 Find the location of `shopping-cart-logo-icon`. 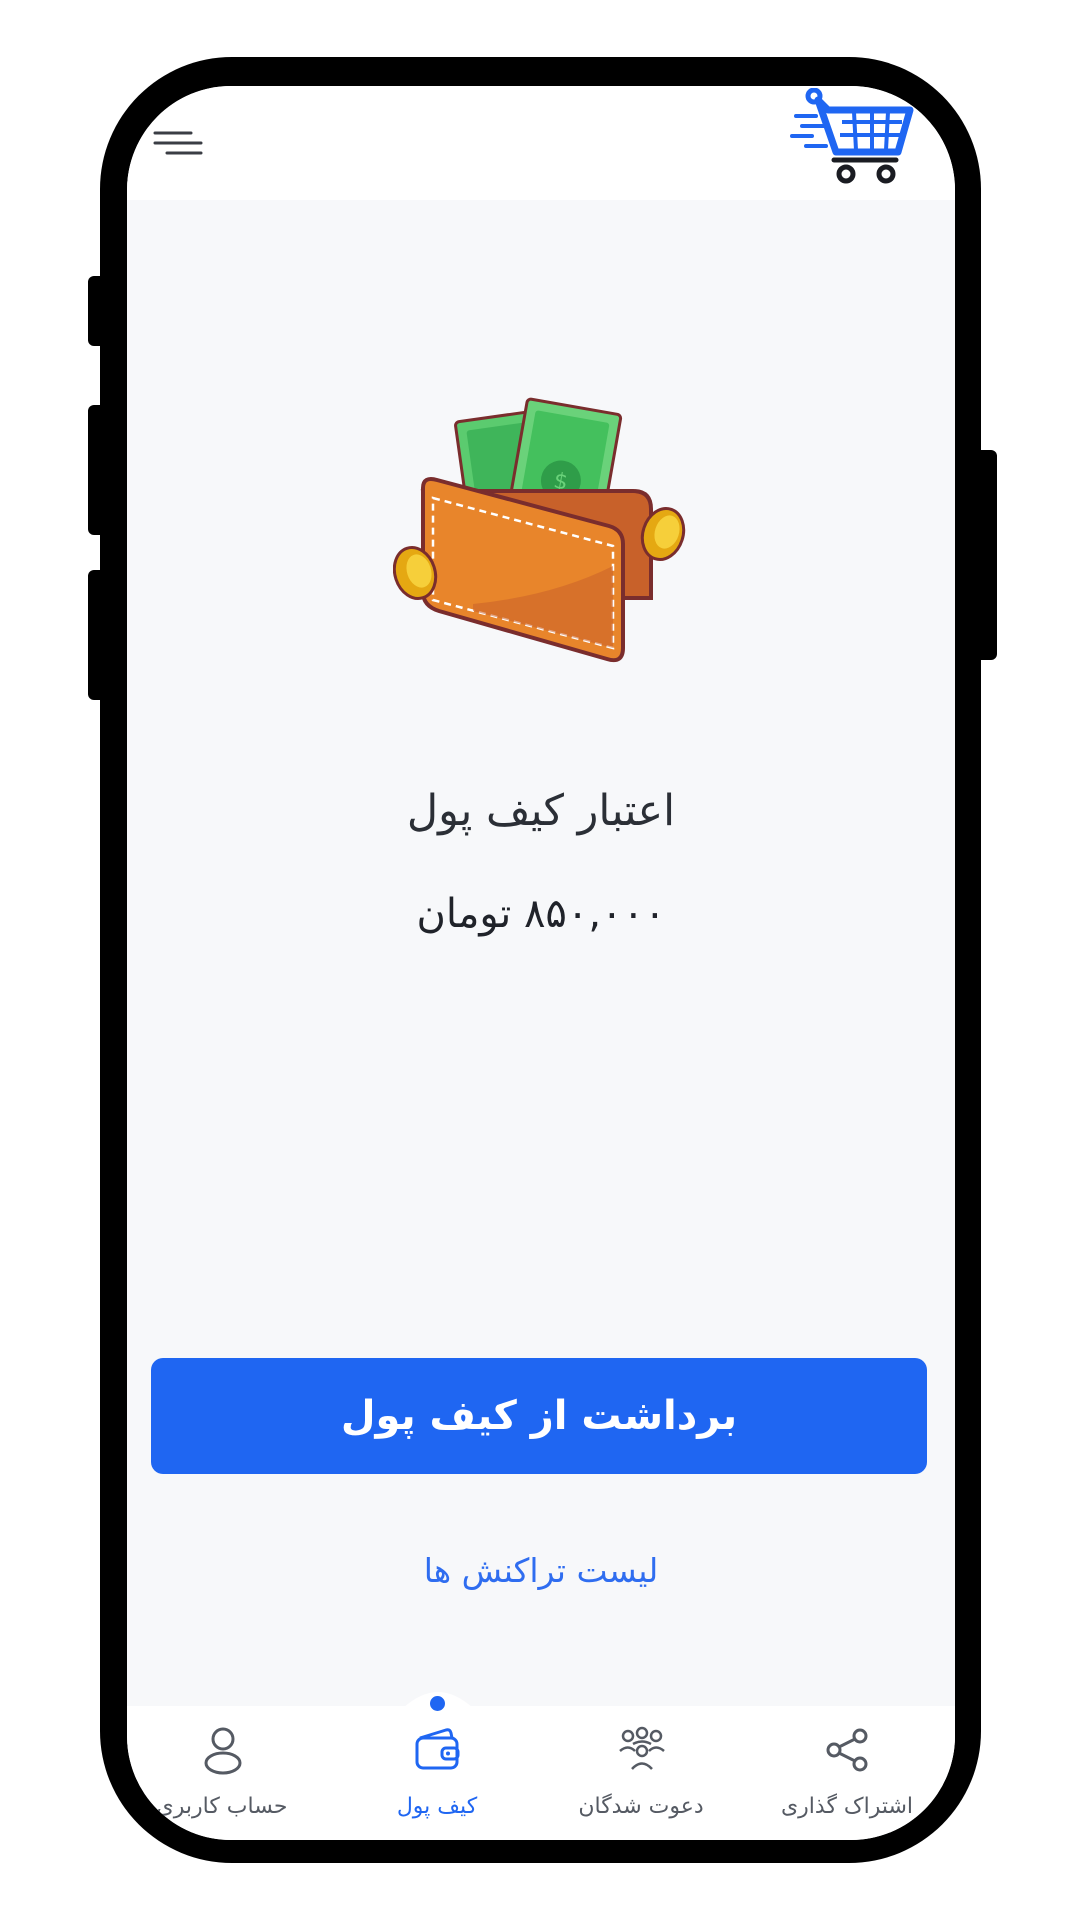

shopping-cart-logo-icon is located at coordinates (852, 137).